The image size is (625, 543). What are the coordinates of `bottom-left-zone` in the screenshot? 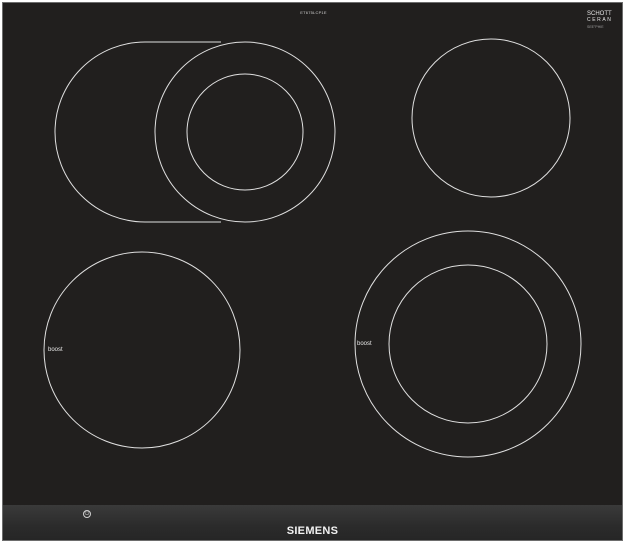 It's located at (142, 350).